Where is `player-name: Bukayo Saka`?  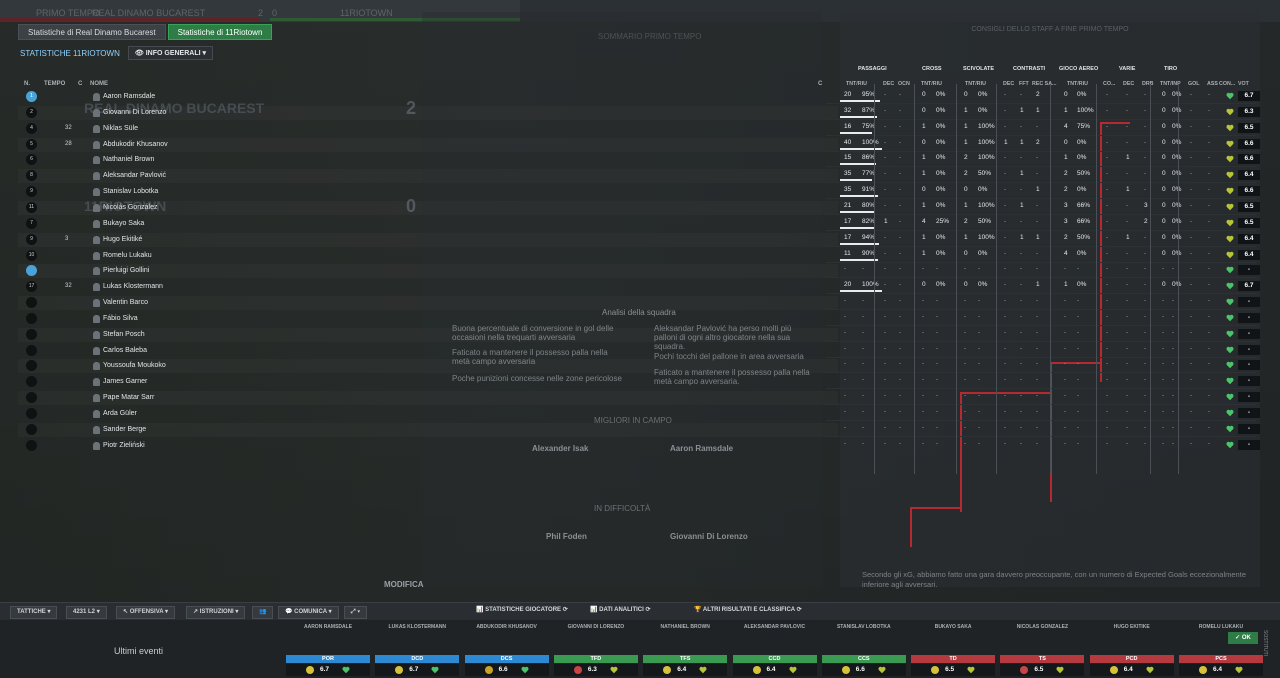 player-name: Bukayo Saka is located at coordinates (123, 223).